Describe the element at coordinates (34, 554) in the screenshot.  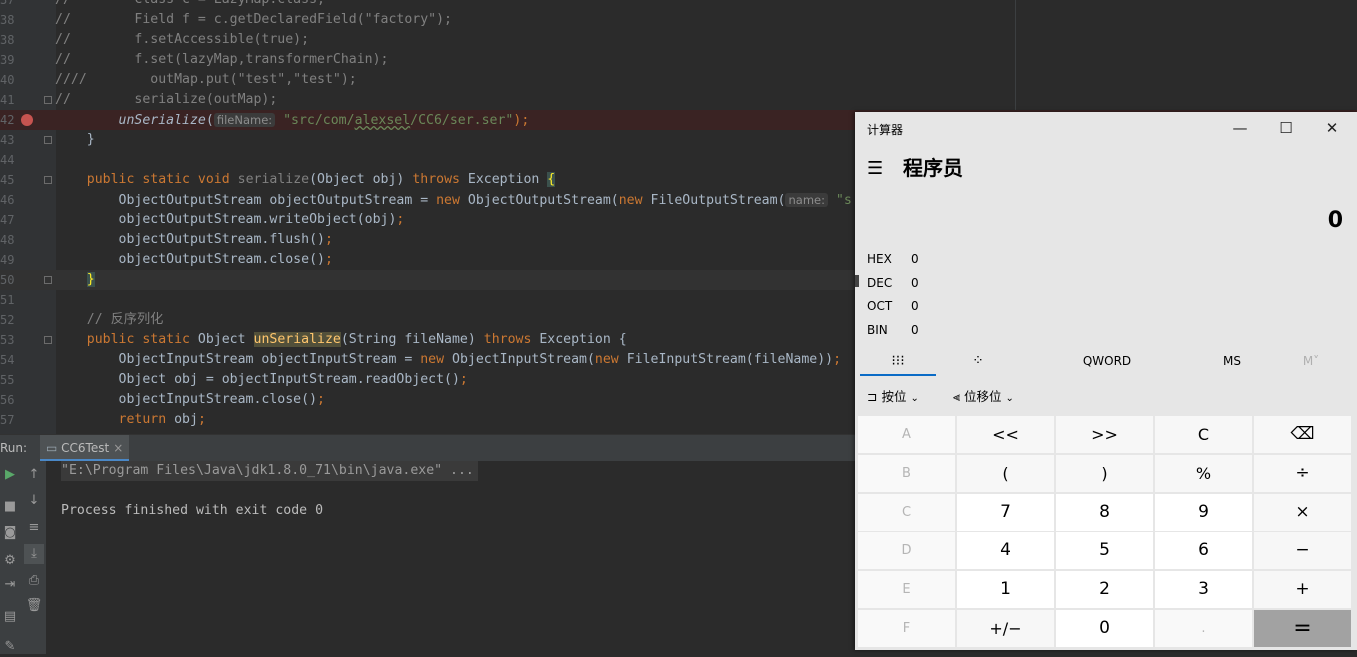
I see `scroll-to-end-icon: ⤓` at that location.